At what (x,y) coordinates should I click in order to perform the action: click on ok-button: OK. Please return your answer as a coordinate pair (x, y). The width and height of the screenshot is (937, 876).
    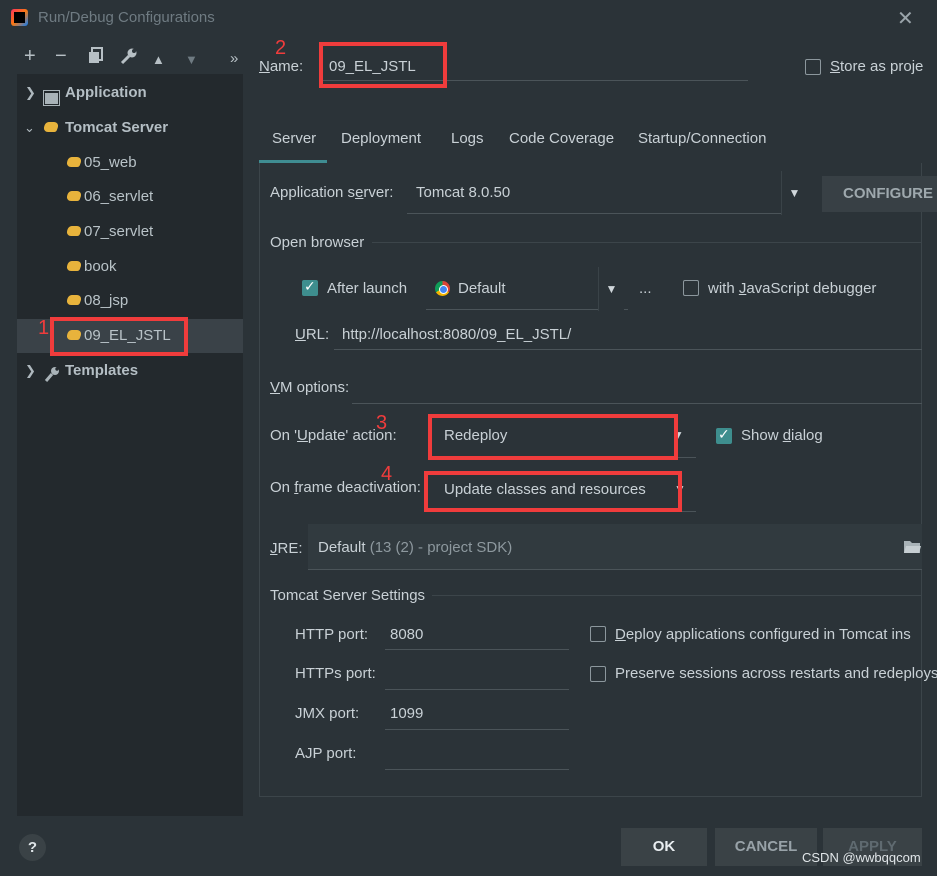
    Looking at the image, I should click on (664, 847).